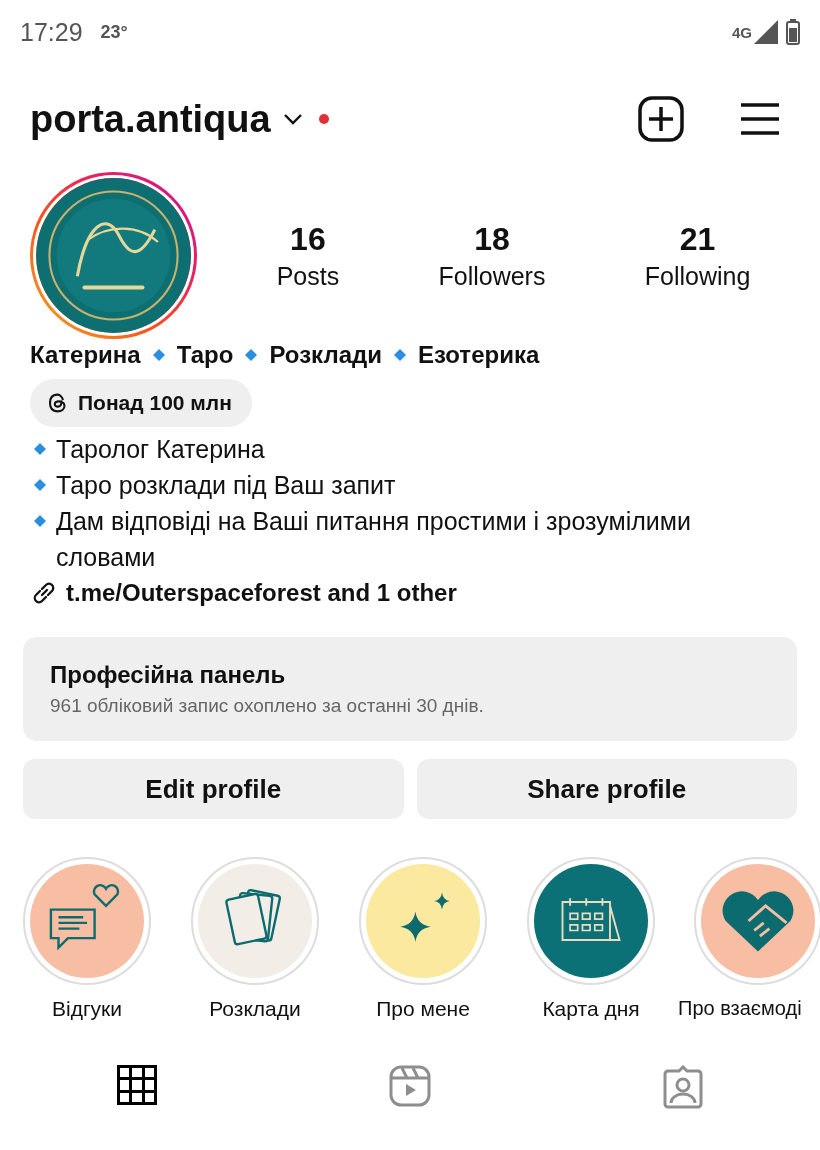 Image resolution: width=820 pixels, height=1150 pixels. I want to click on stat-count: 18, so click(492, 239).